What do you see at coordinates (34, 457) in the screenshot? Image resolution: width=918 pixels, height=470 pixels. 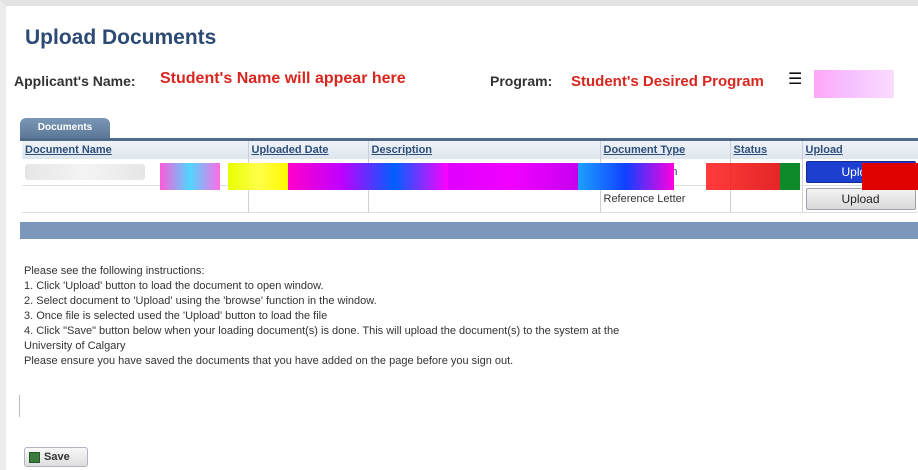 I see `save-icon` at bounding box center [34, 457].